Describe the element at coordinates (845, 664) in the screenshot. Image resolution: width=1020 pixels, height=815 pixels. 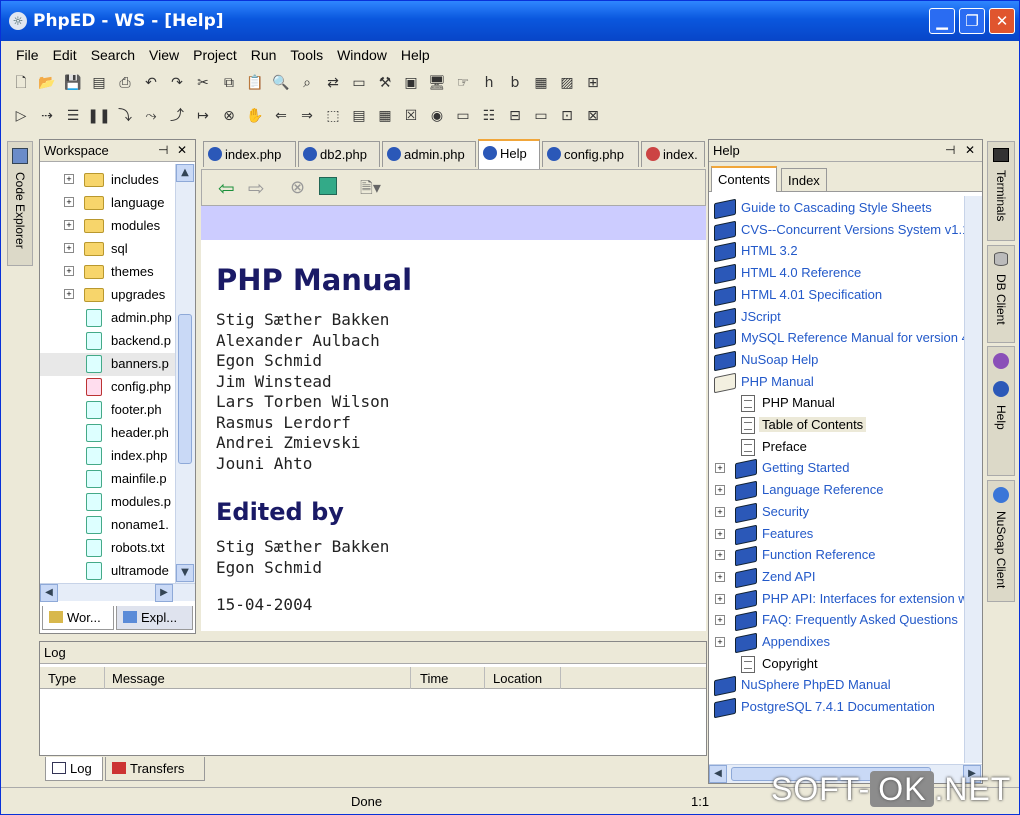
I see `help-tree-item: Copyright` at that location.